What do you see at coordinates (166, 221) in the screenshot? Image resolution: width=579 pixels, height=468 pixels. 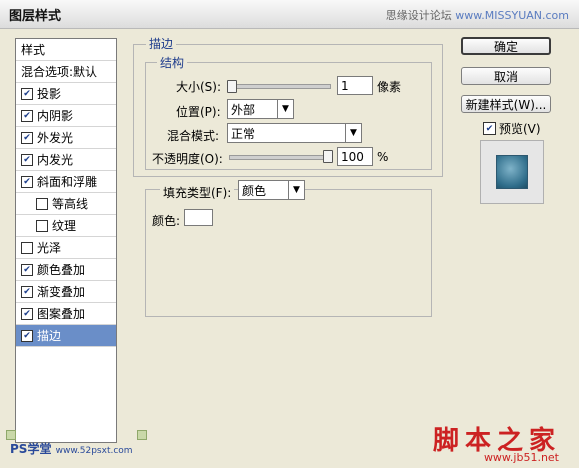 I see `color-label: 颜色:` at bounding box center [166, 221].